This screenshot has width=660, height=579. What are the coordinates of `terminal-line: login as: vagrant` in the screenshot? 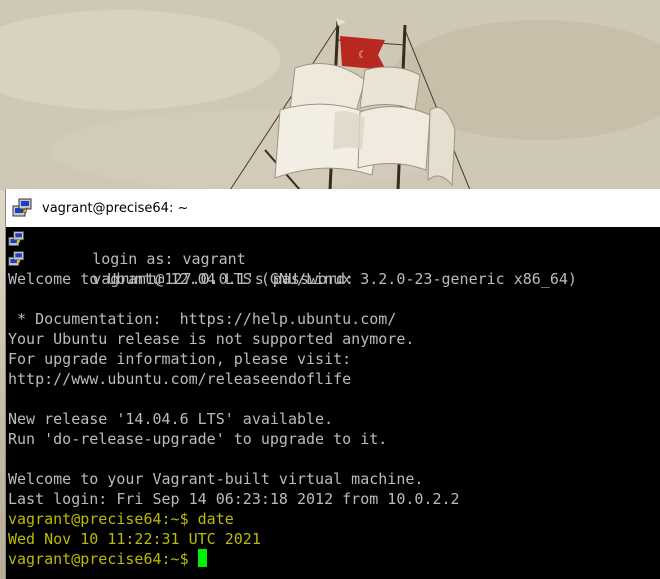 It's located at (127, 248).